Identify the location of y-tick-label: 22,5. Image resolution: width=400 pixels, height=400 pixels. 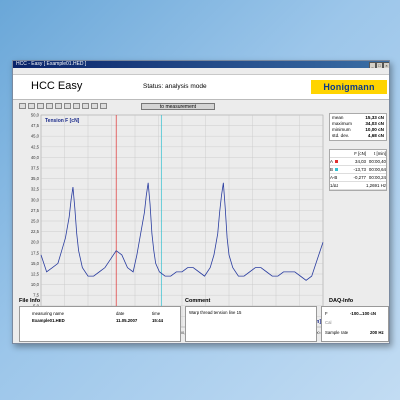
(35, 231).